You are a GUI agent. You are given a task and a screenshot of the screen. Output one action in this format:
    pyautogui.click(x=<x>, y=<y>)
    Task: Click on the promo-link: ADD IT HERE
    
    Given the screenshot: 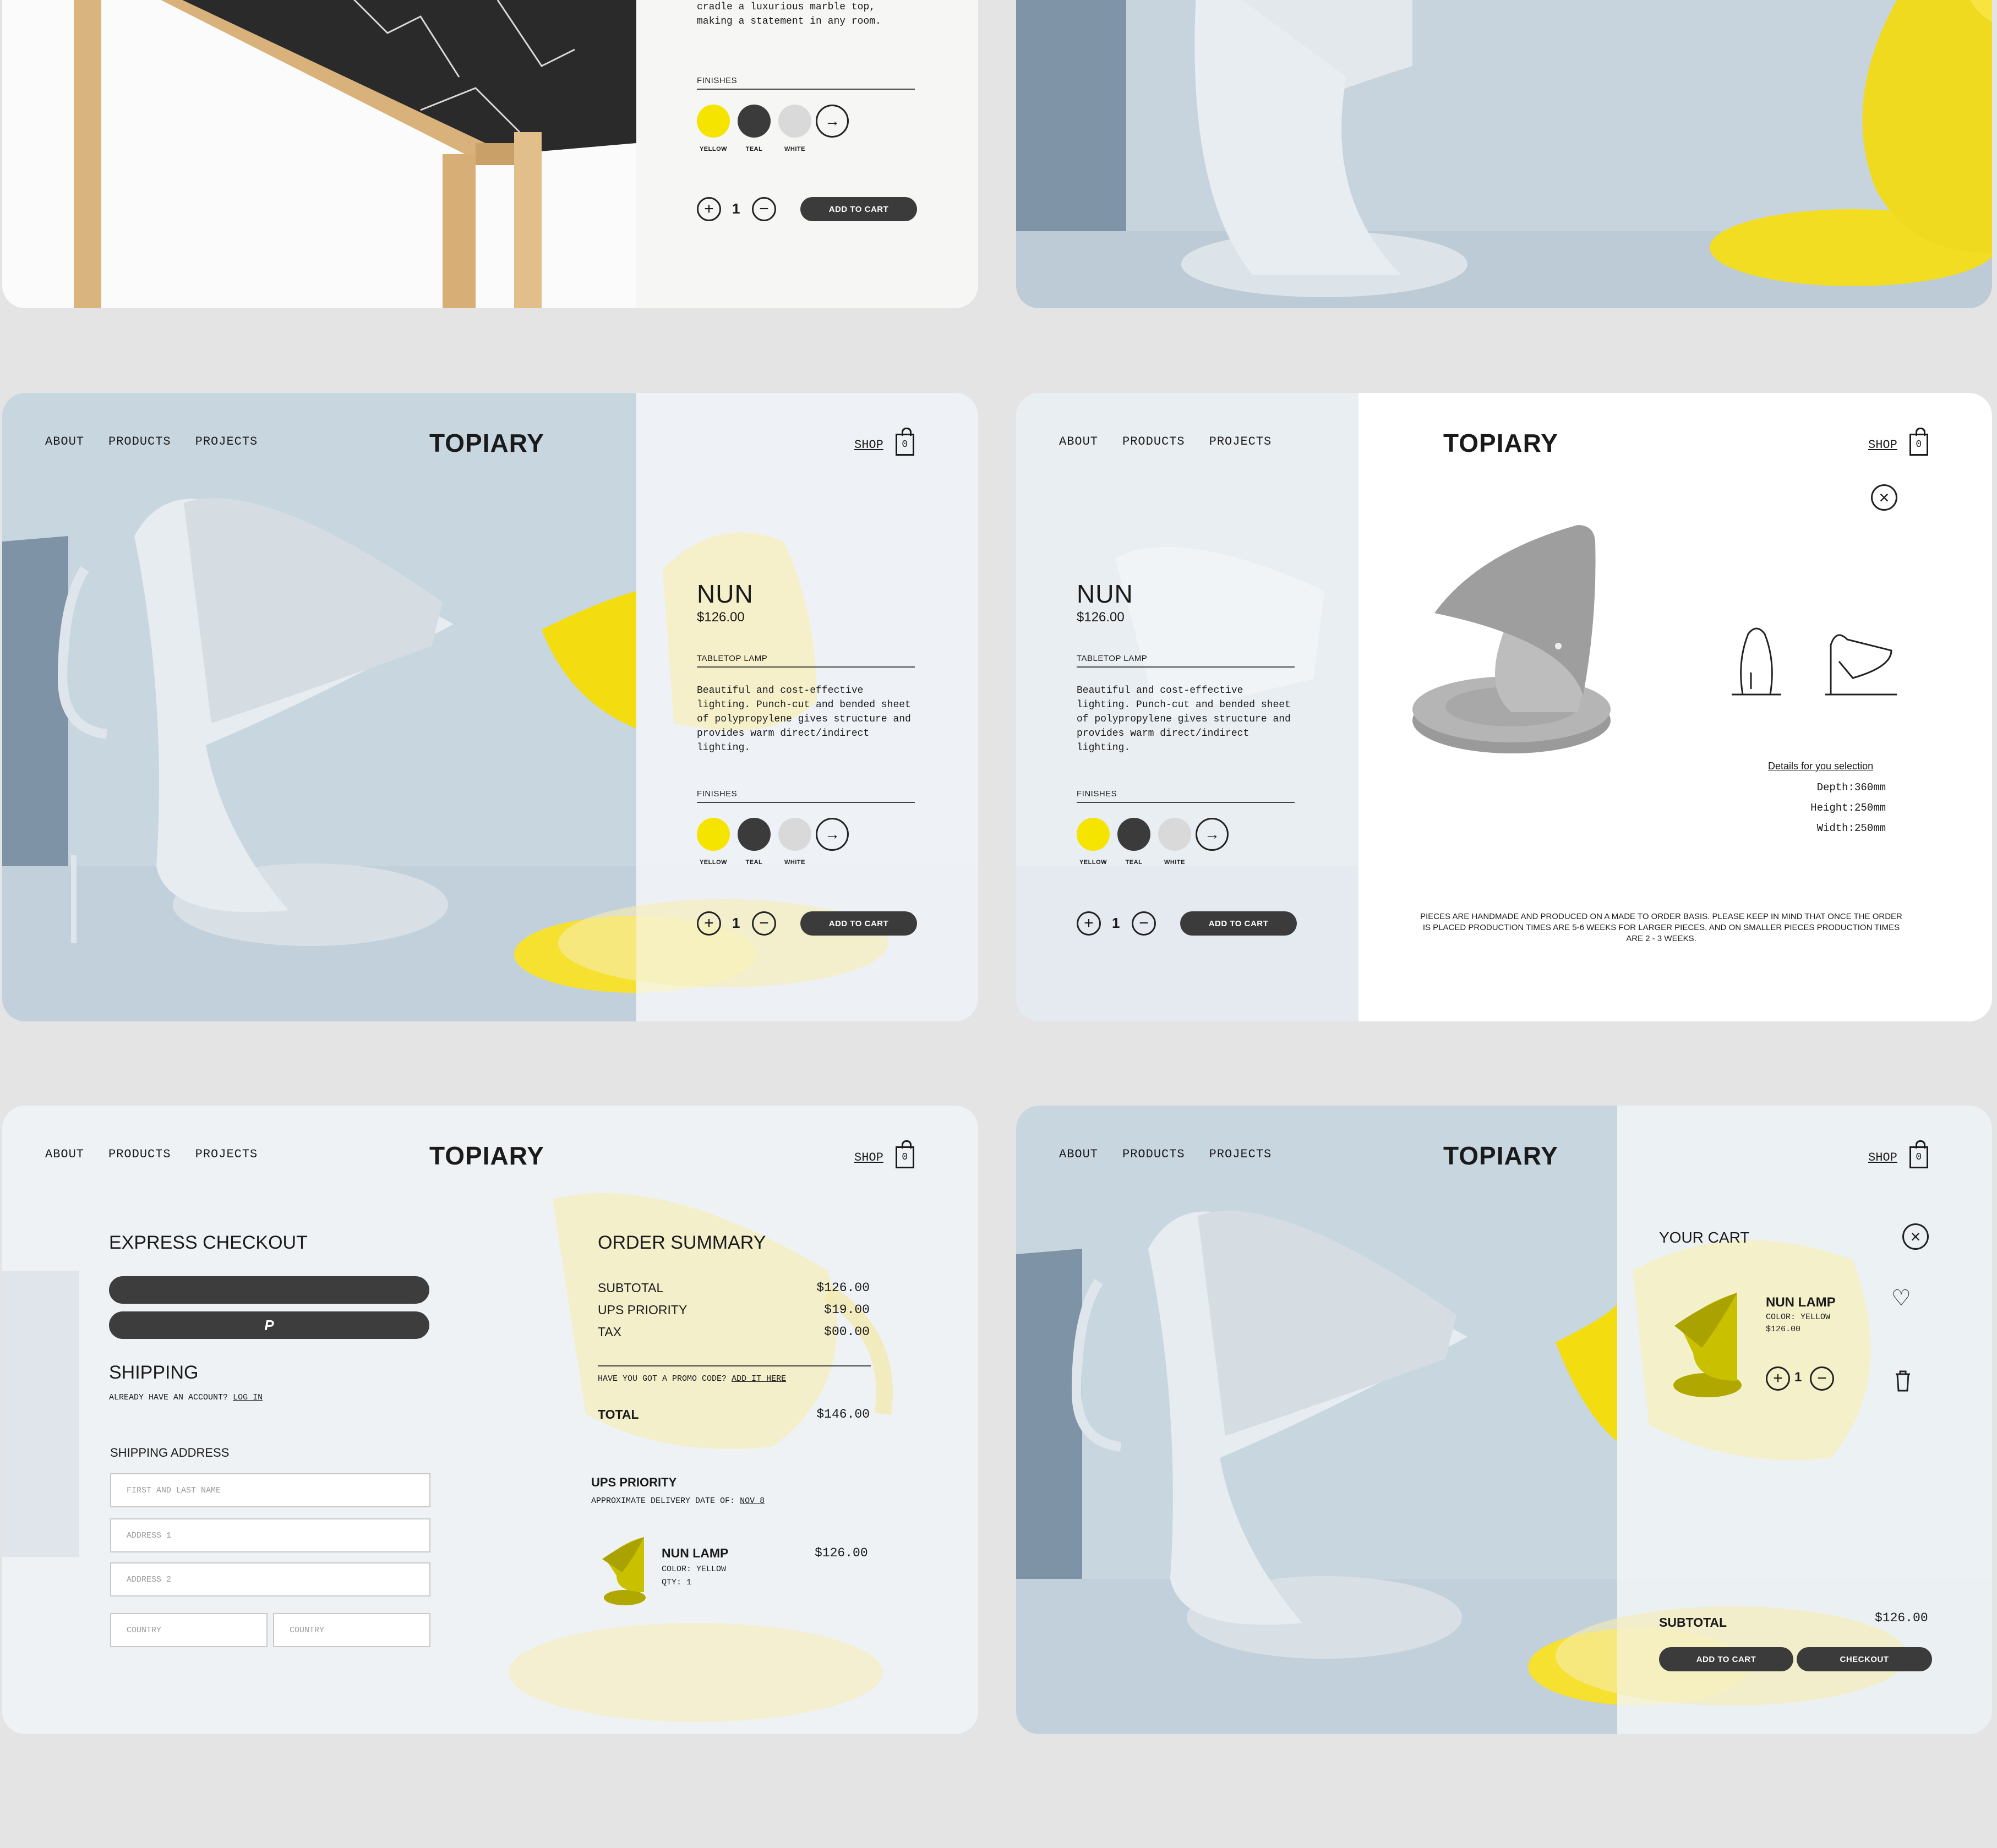 What is the action you would take?
    pyautogui.click(x=759, y=1379)
    